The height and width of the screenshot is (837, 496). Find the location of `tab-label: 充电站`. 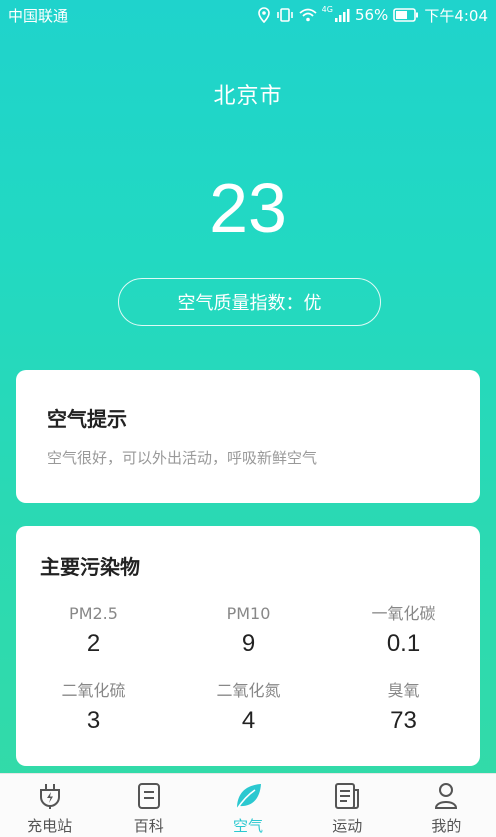

tab-label: 充电站 is located at coordinates (50, 826).